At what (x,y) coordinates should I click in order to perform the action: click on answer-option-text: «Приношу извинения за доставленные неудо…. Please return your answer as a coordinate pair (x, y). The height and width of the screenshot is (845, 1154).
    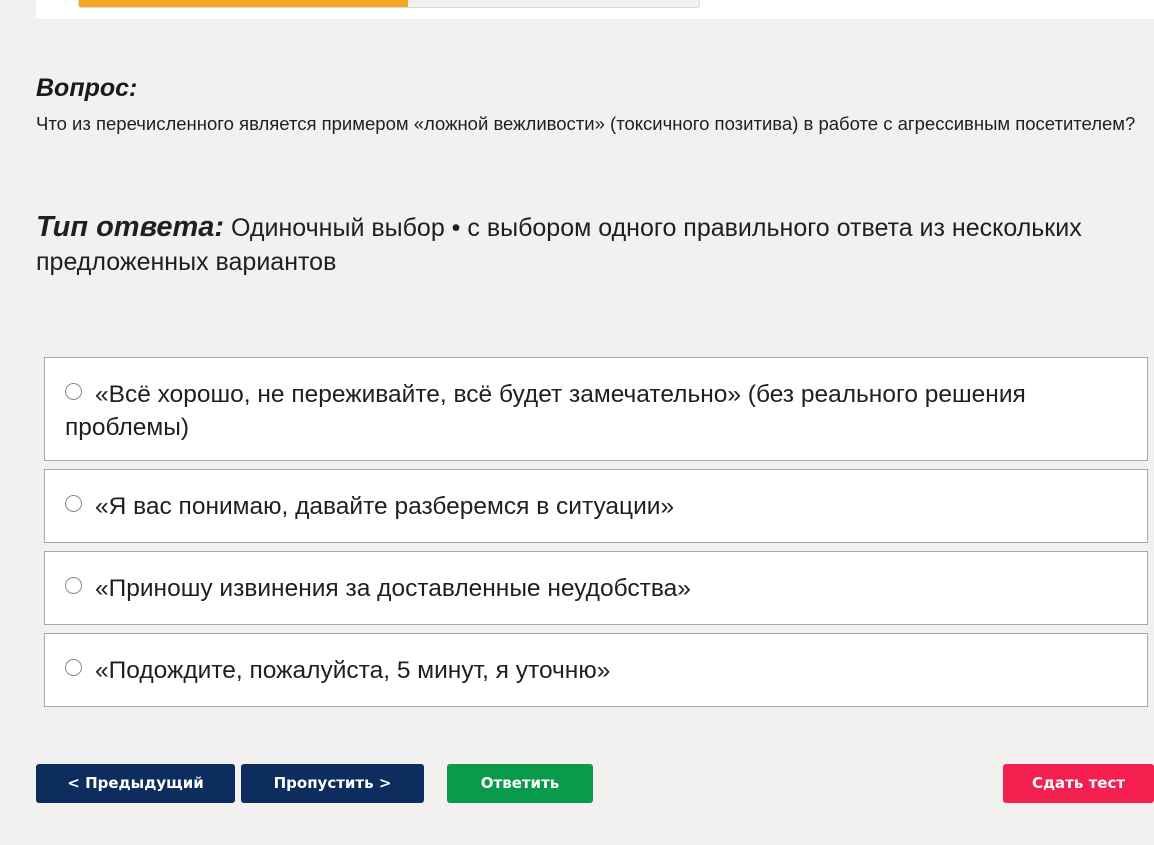
    Looking at the image, I should click on (393, 588).